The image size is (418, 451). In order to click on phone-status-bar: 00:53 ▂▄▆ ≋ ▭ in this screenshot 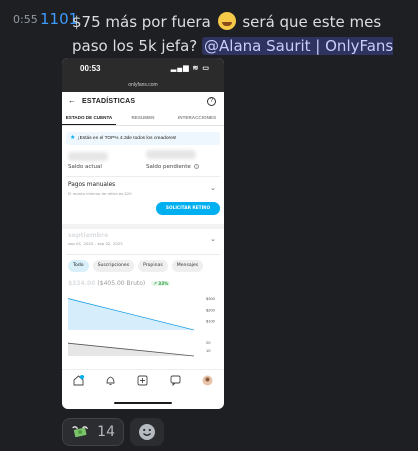, I will do `click(143, 69)`.